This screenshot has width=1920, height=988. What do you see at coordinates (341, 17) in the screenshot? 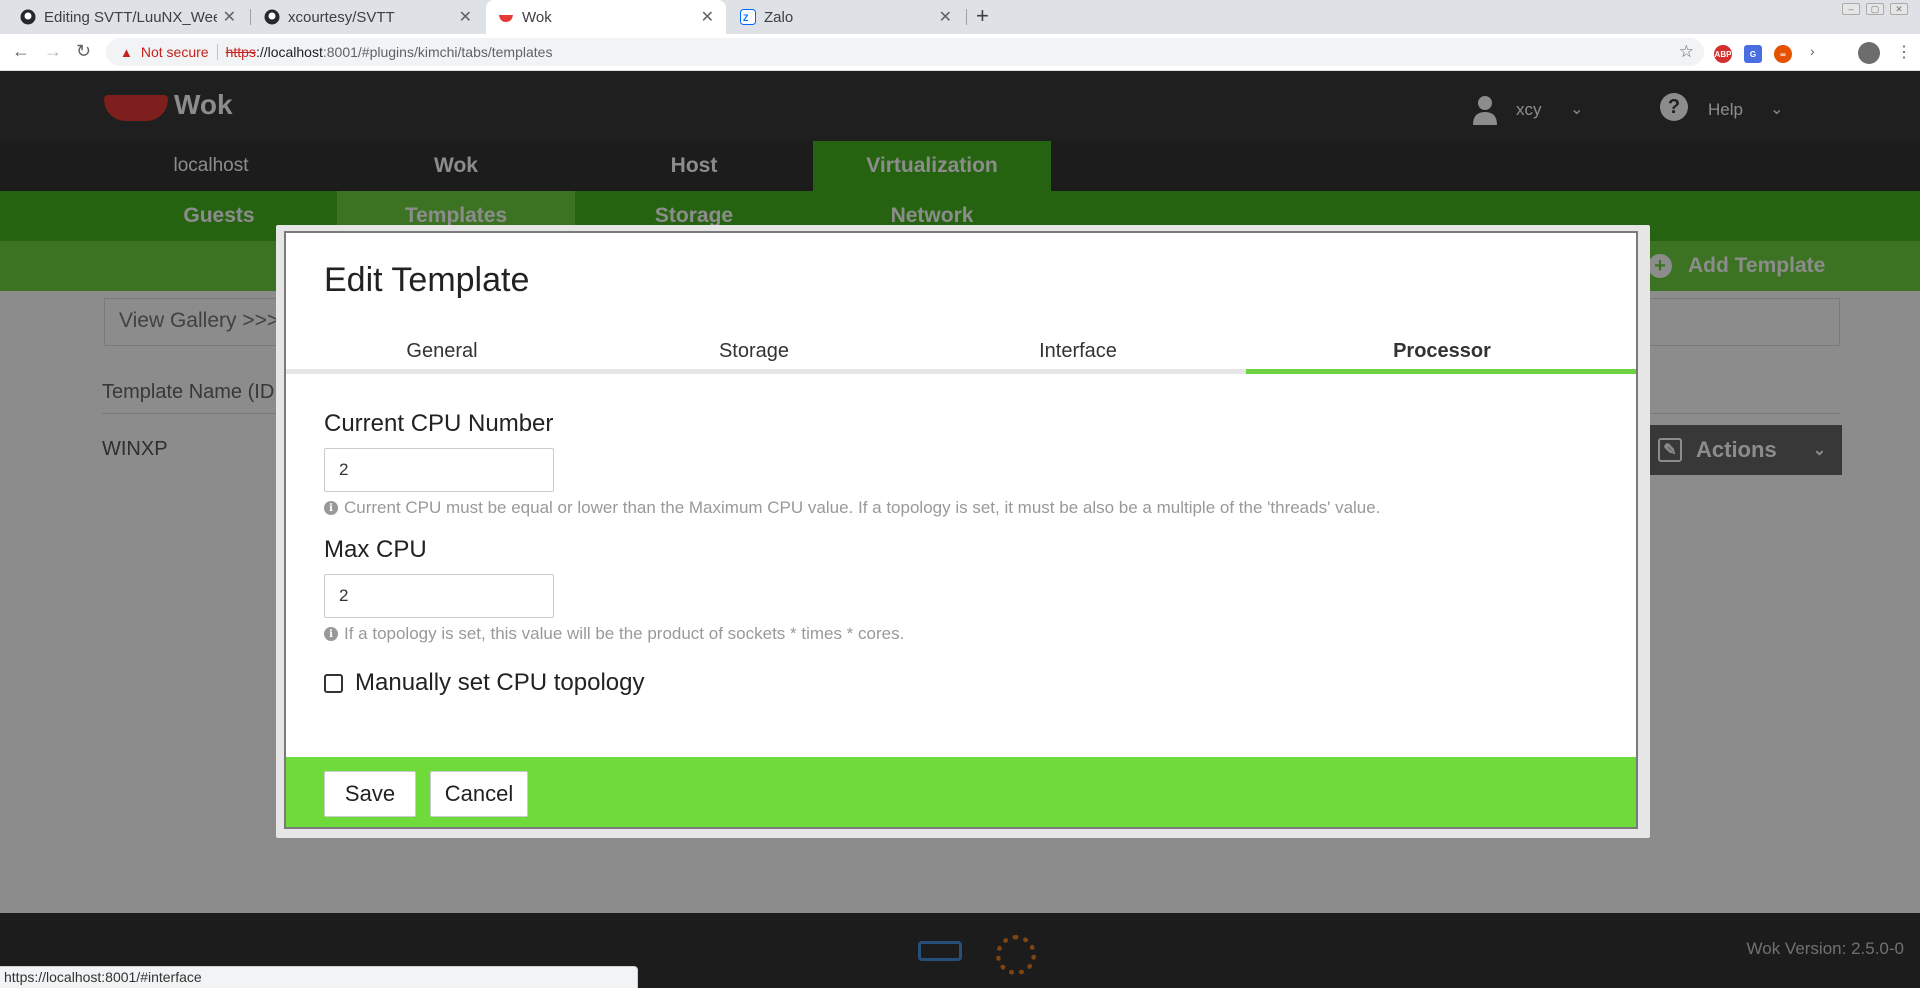
I see `tab-title: xcourtesy/SVTT` at bounding box center [341, 17].